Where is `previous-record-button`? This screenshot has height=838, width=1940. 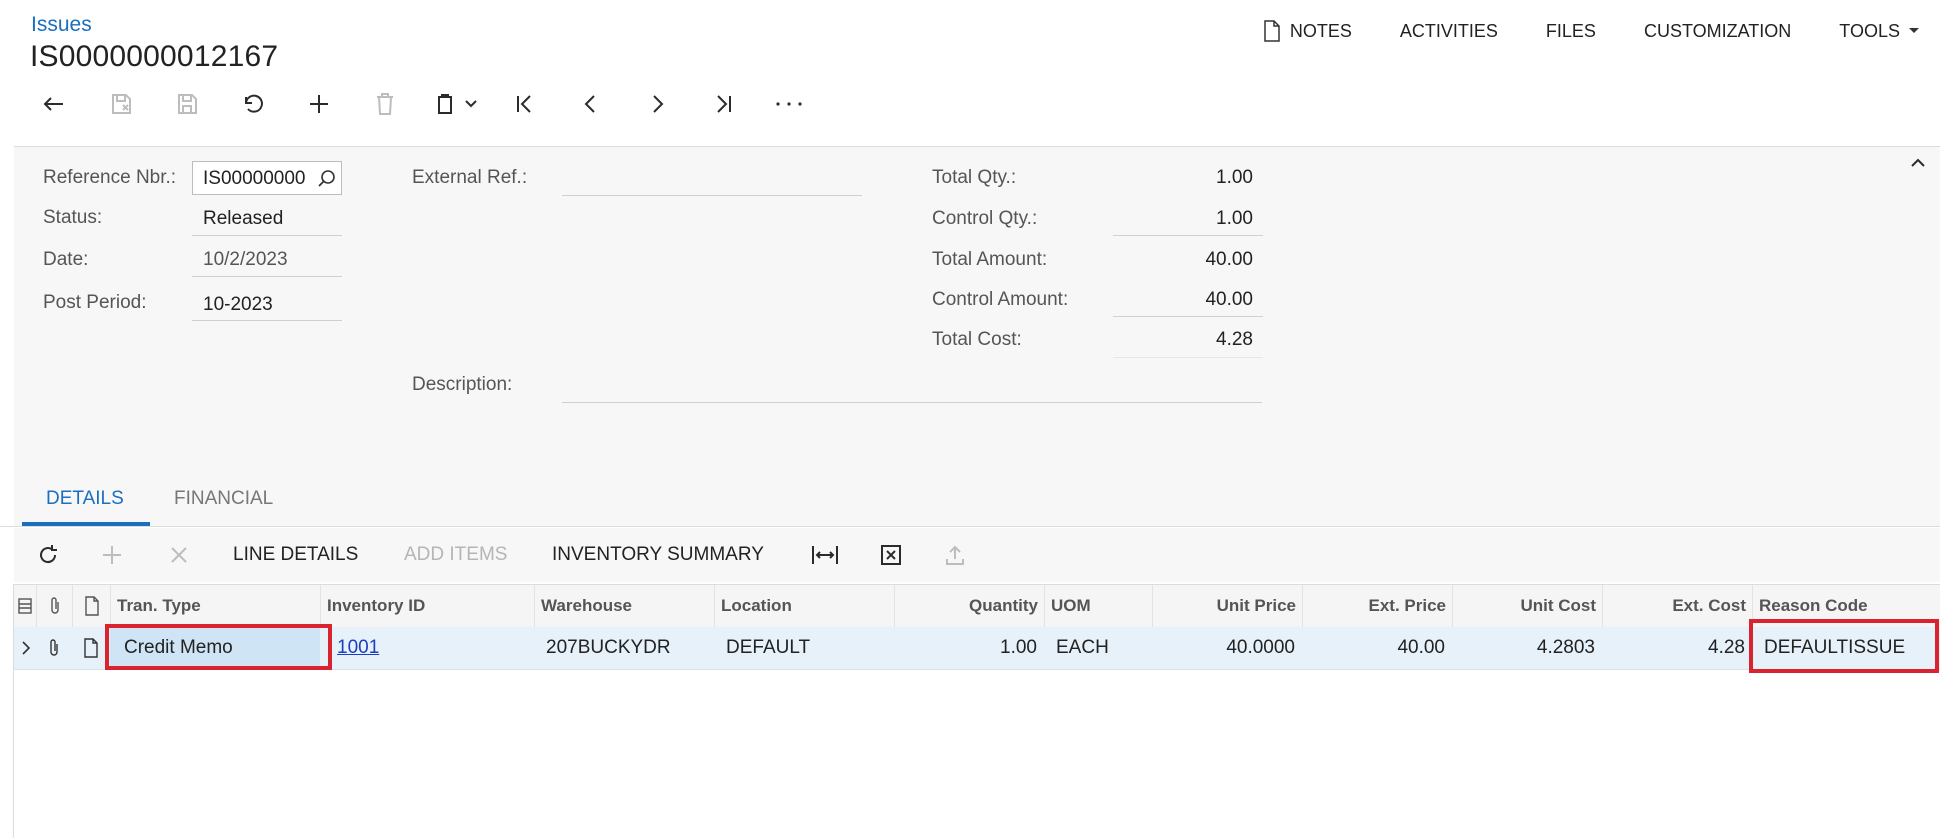
previous-record-button is located at coordinates (591, 104).